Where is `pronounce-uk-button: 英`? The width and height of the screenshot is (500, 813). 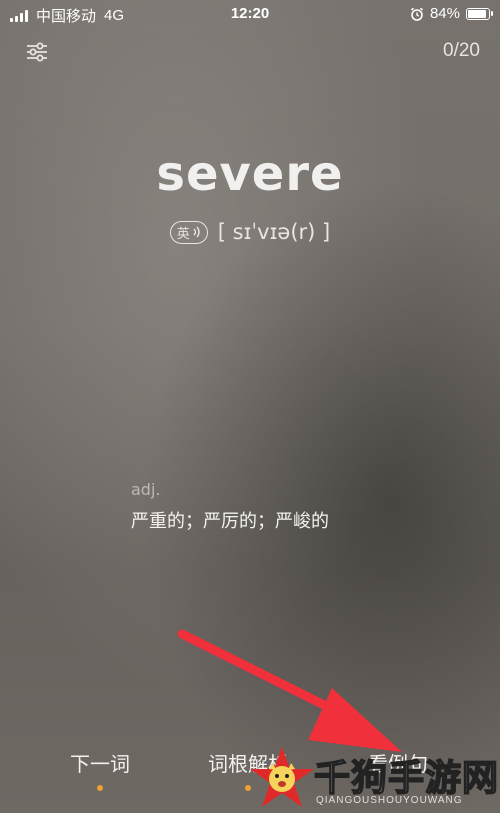 pronounce-uk-button: 英 is located at coordinates (188, 232).